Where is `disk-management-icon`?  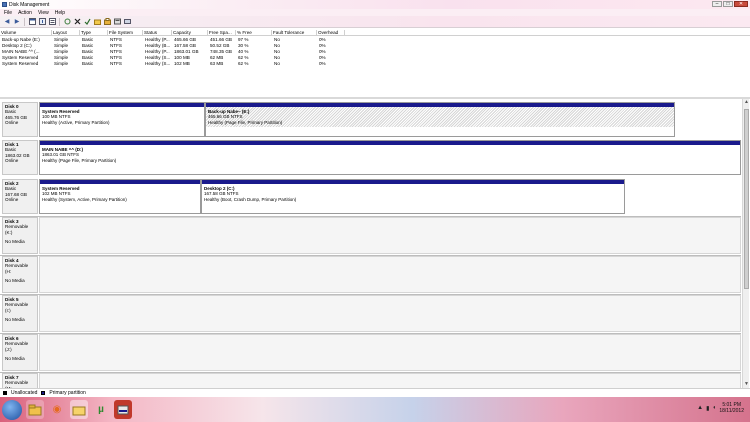
disk-management-icon is located at coordinates (123, 409).